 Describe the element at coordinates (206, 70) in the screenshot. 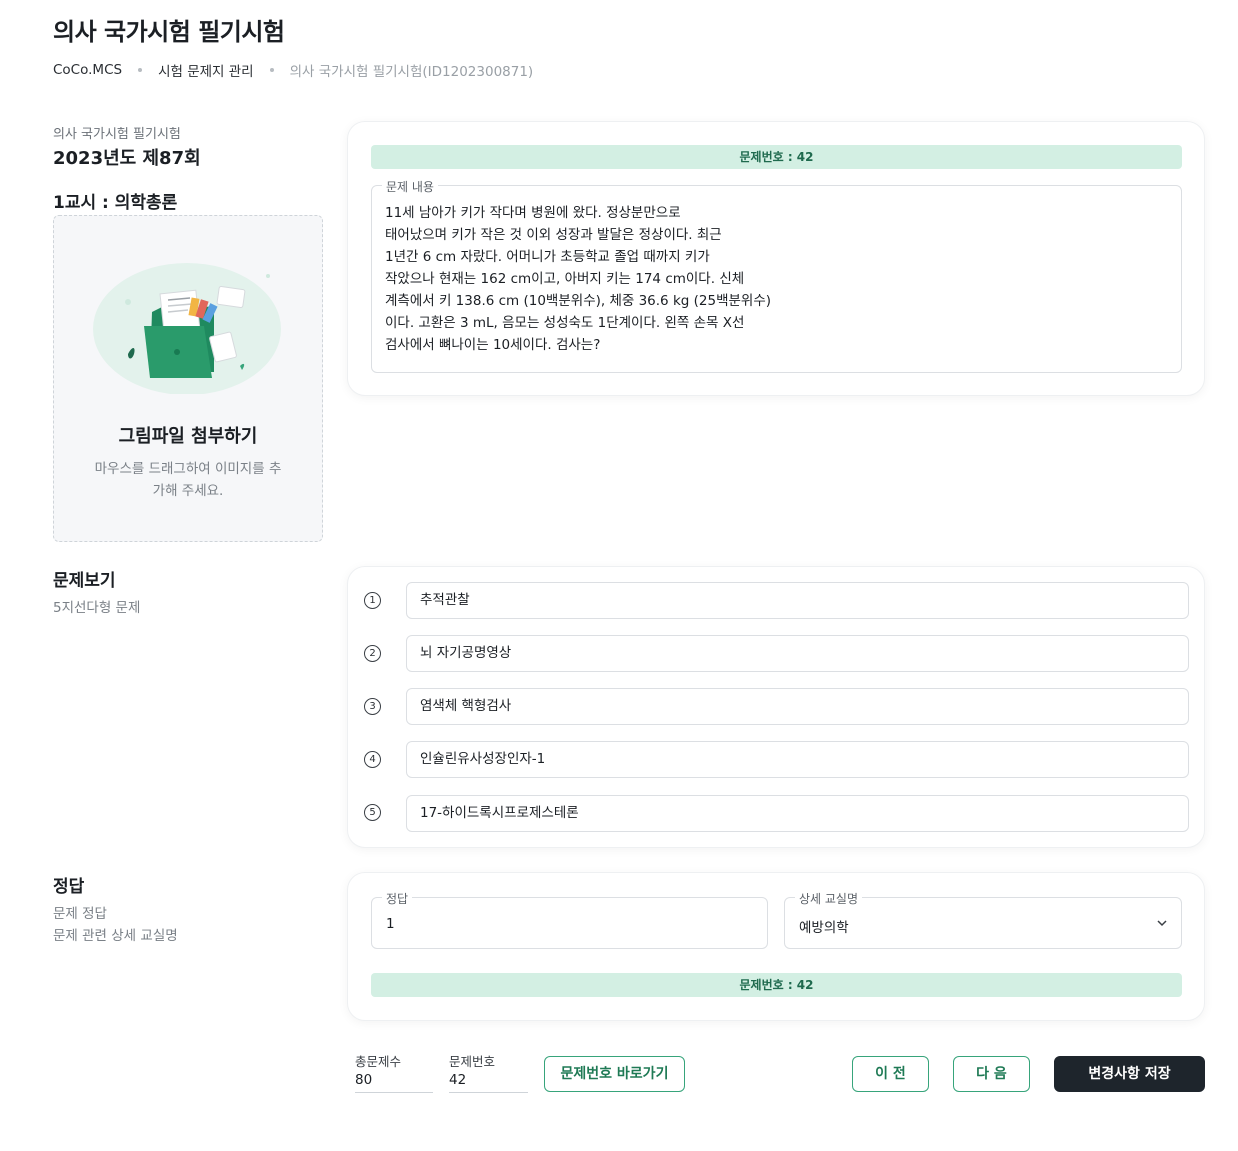

I see `breadcrumb-exam-management: 시험 문제지 관리` at that location.